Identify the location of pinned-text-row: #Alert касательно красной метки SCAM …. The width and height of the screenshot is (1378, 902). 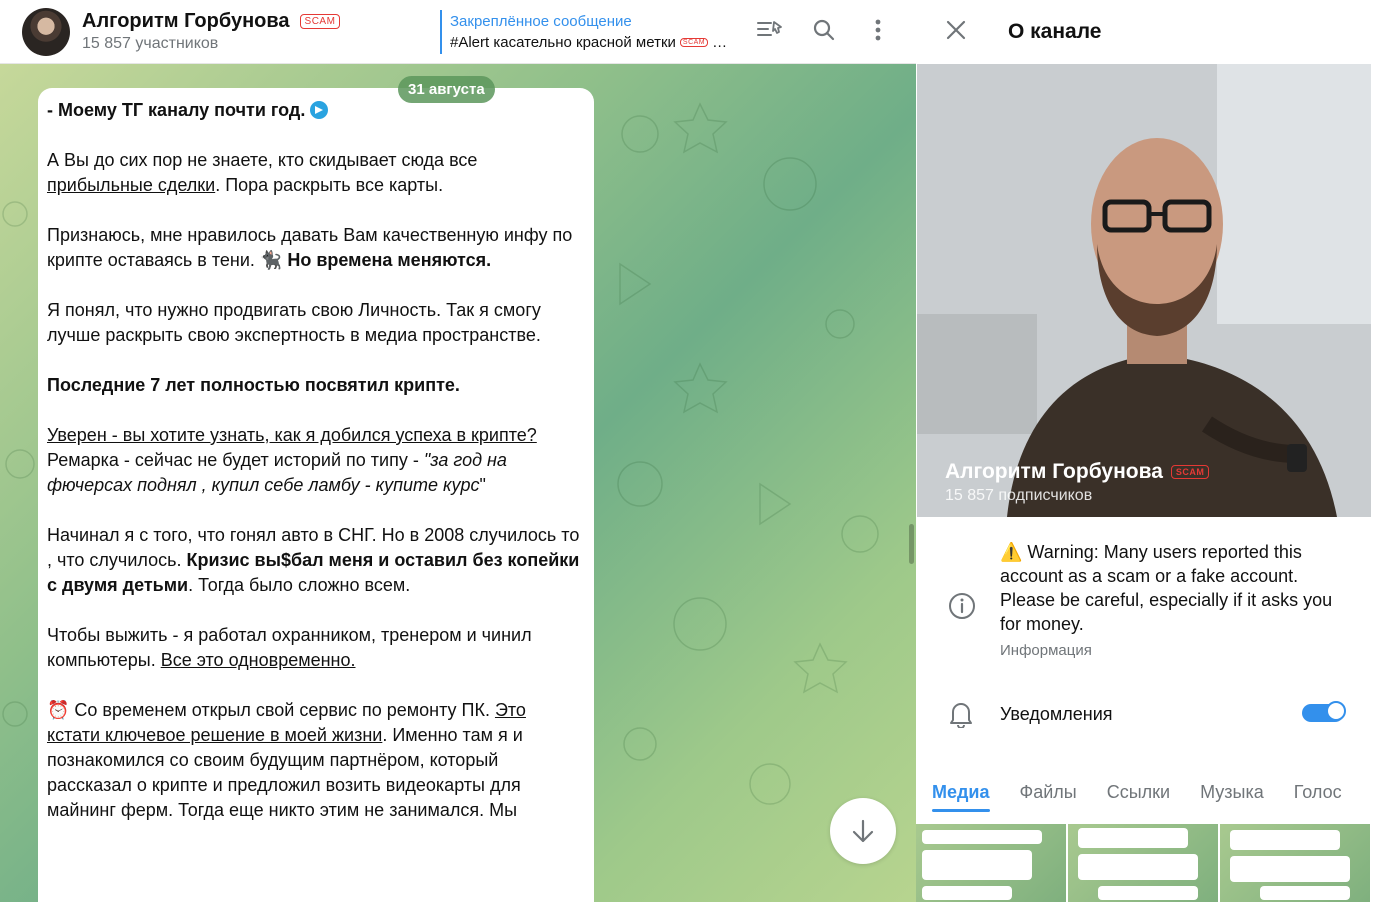
(588, 42).